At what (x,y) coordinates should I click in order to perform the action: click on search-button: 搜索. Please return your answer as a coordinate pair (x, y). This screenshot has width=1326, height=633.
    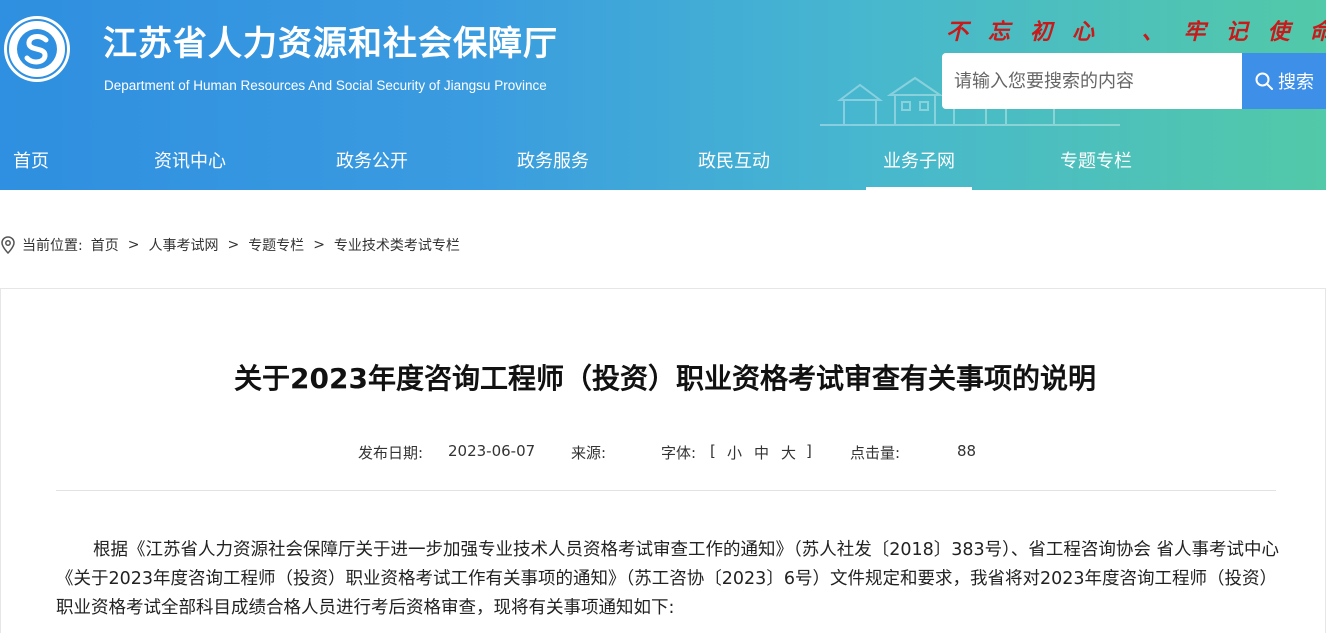
    Looking at the image, I should click on (1284, 81).